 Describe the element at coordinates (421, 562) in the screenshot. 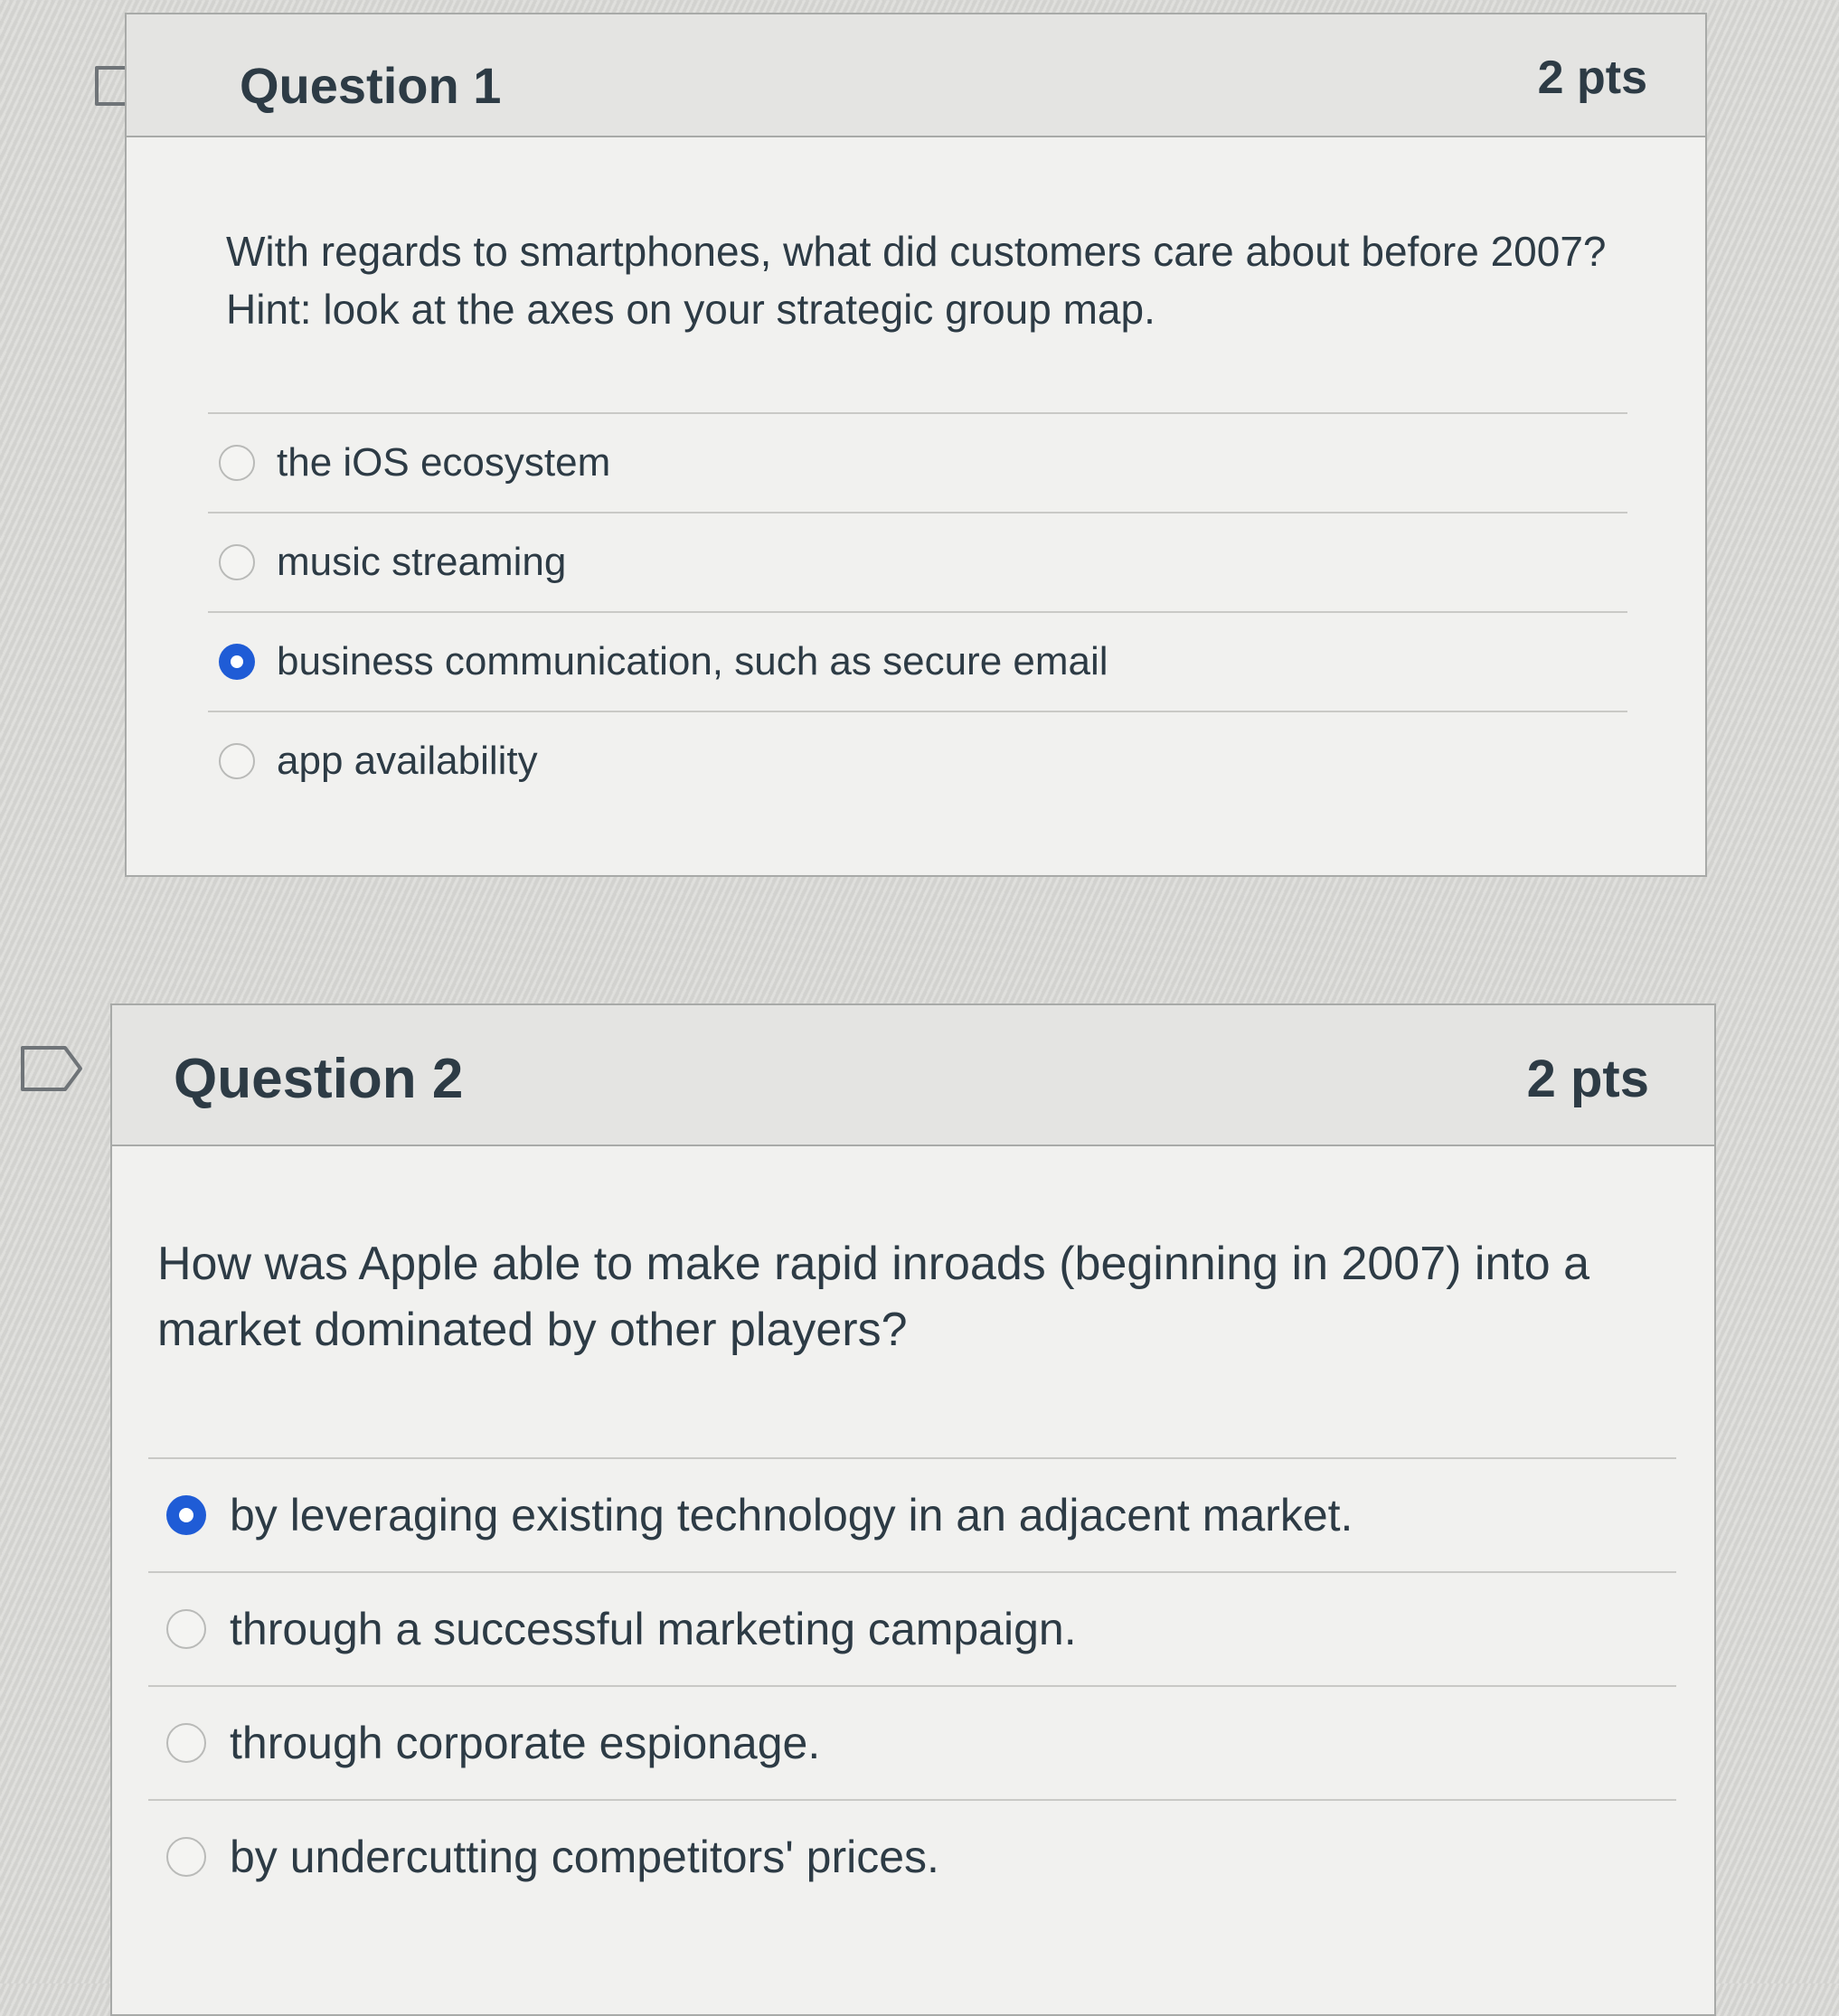

I see `answer-label: music streaming` at that location.